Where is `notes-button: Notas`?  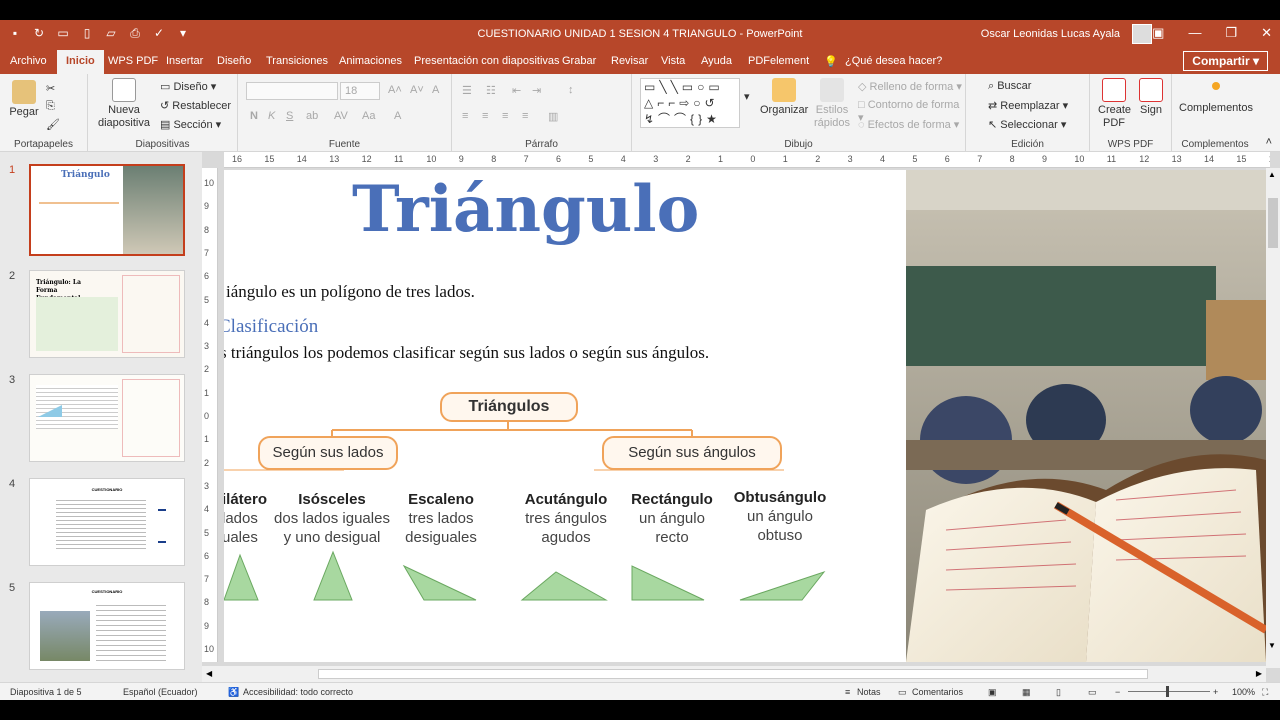
notes-button: Notas is located at coordinates (869, 692).